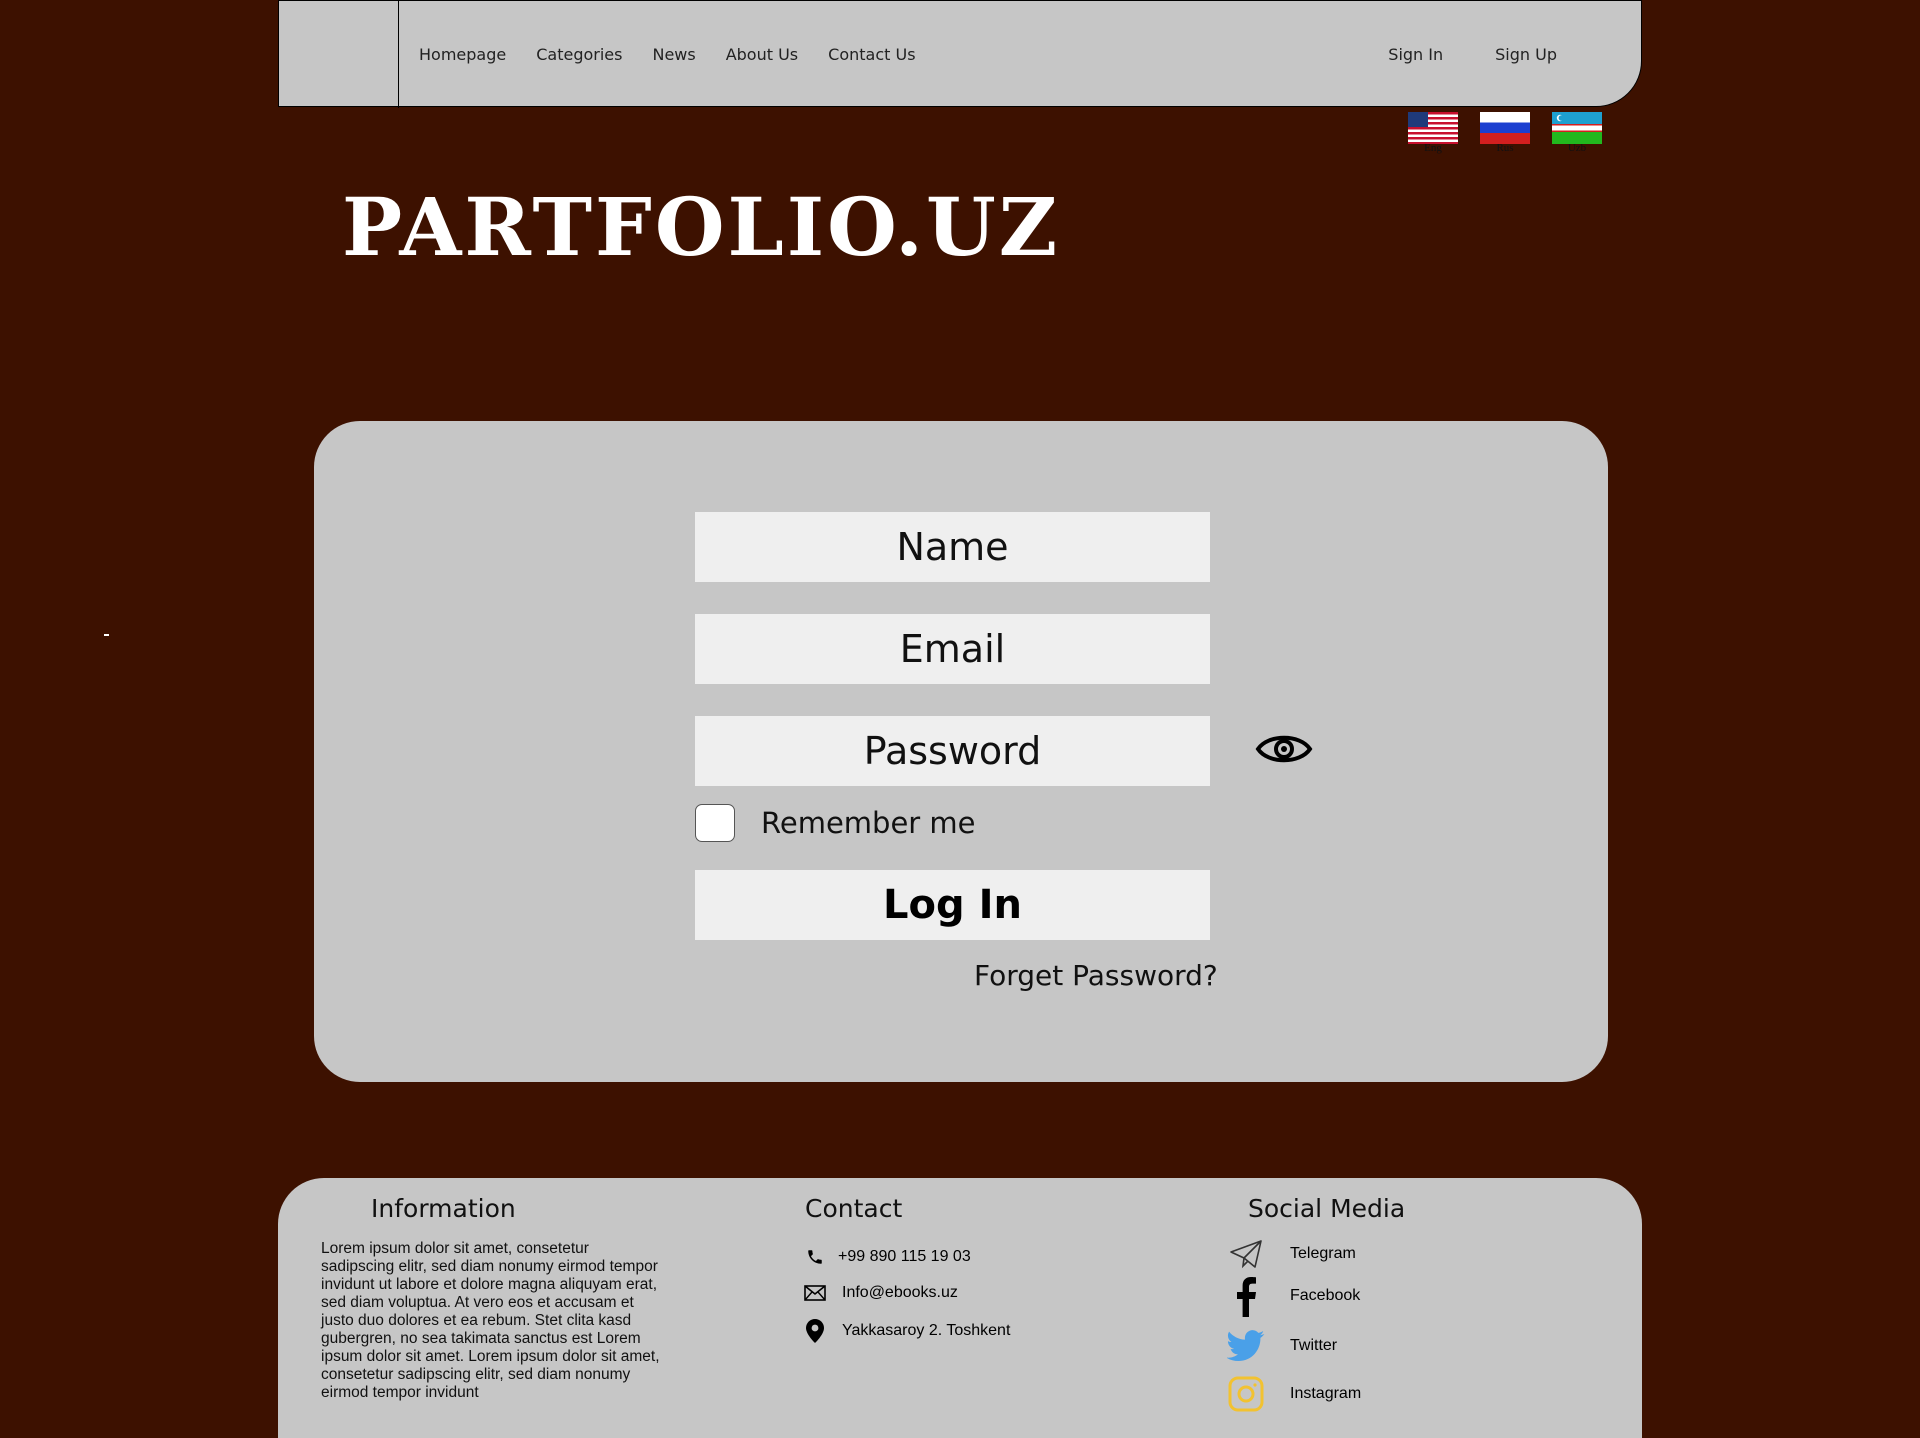 The height and width of the screenshot is (1438, 1920). What do you see at coordinates (815, 1293) in the screenshot?
I see `mail-icon` at bounding box center [815, 1293].